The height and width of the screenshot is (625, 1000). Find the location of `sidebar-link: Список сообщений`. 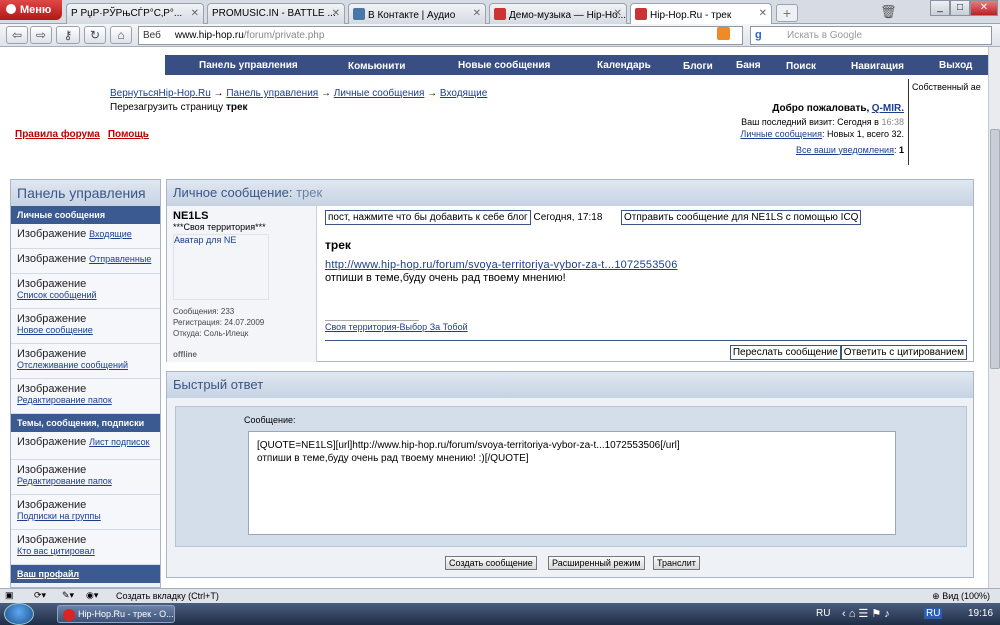

sidebar-link: Список сообщений is located at coordinates (88, 295).